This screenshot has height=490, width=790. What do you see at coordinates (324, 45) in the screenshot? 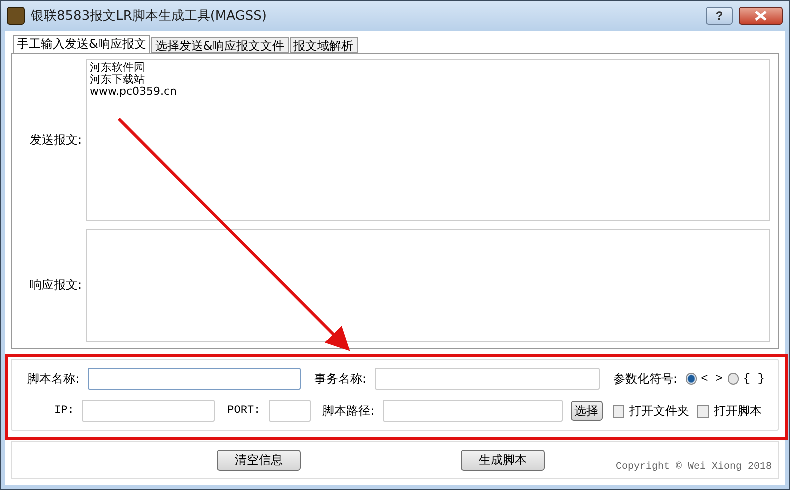
I see `tab: 报文域解析` at bounding box center [324, 45].